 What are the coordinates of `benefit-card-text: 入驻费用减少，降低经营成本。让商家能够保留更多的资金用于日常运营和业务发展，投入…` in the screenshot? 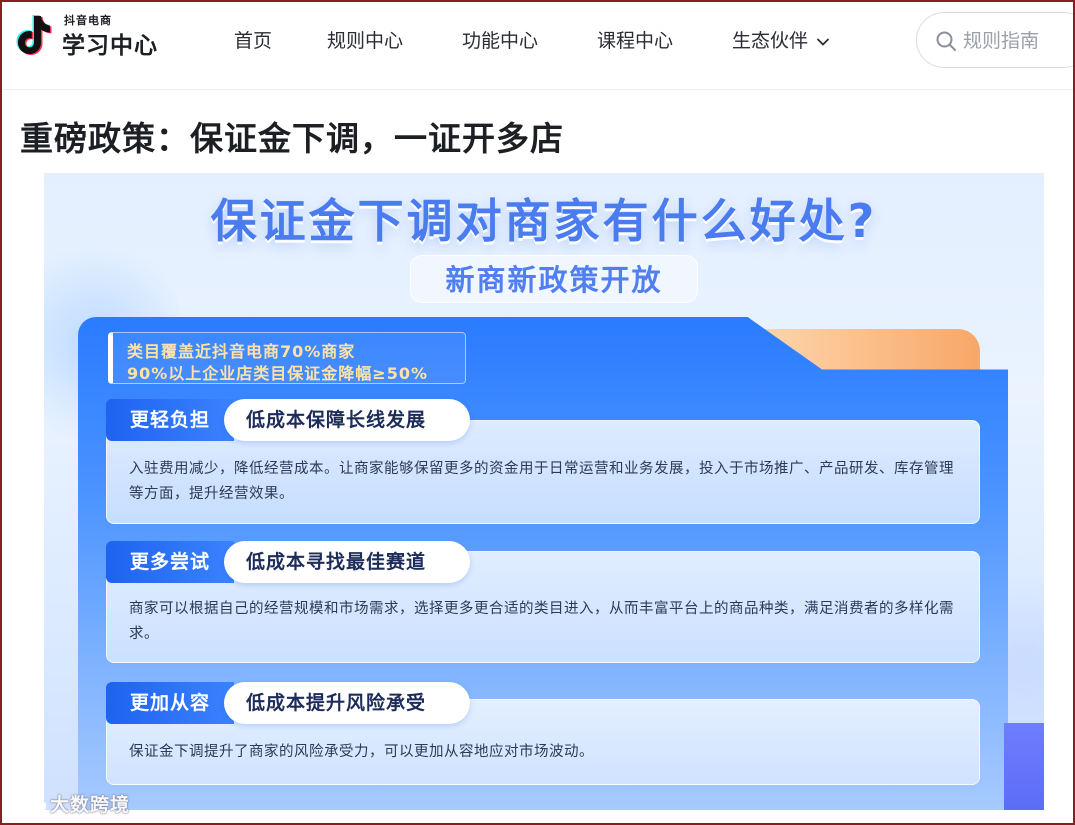 It's located at (541, 481).